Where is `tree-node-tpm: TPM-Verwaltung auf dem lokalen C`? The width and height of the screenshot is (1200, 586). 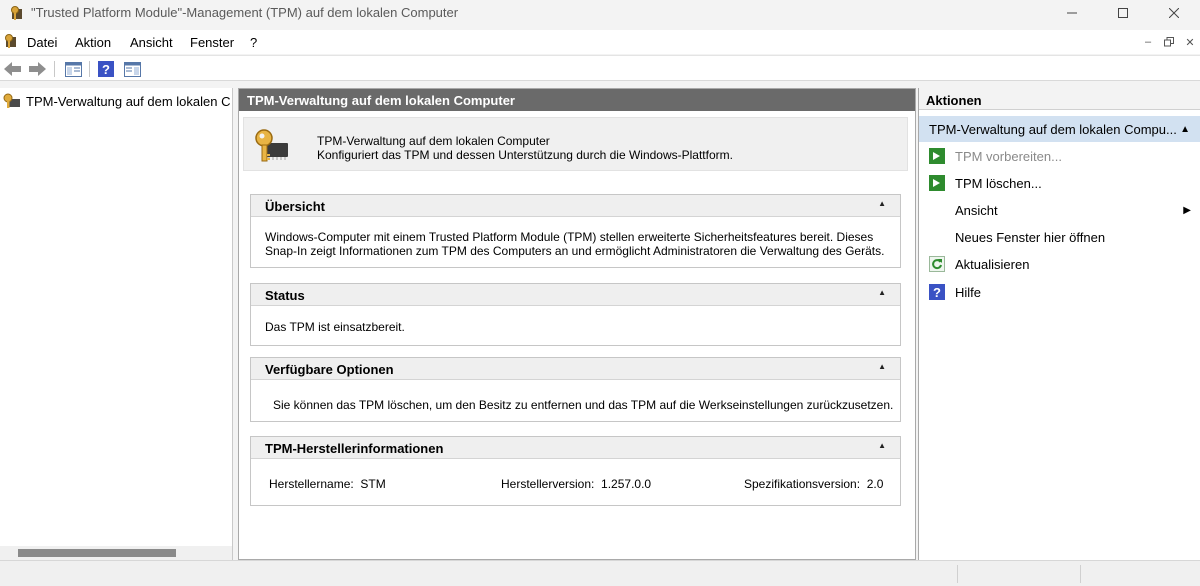
tree-node-tpm: TPM-Verwaltung auf dem lokalen C is located at coordinates (116, 101).